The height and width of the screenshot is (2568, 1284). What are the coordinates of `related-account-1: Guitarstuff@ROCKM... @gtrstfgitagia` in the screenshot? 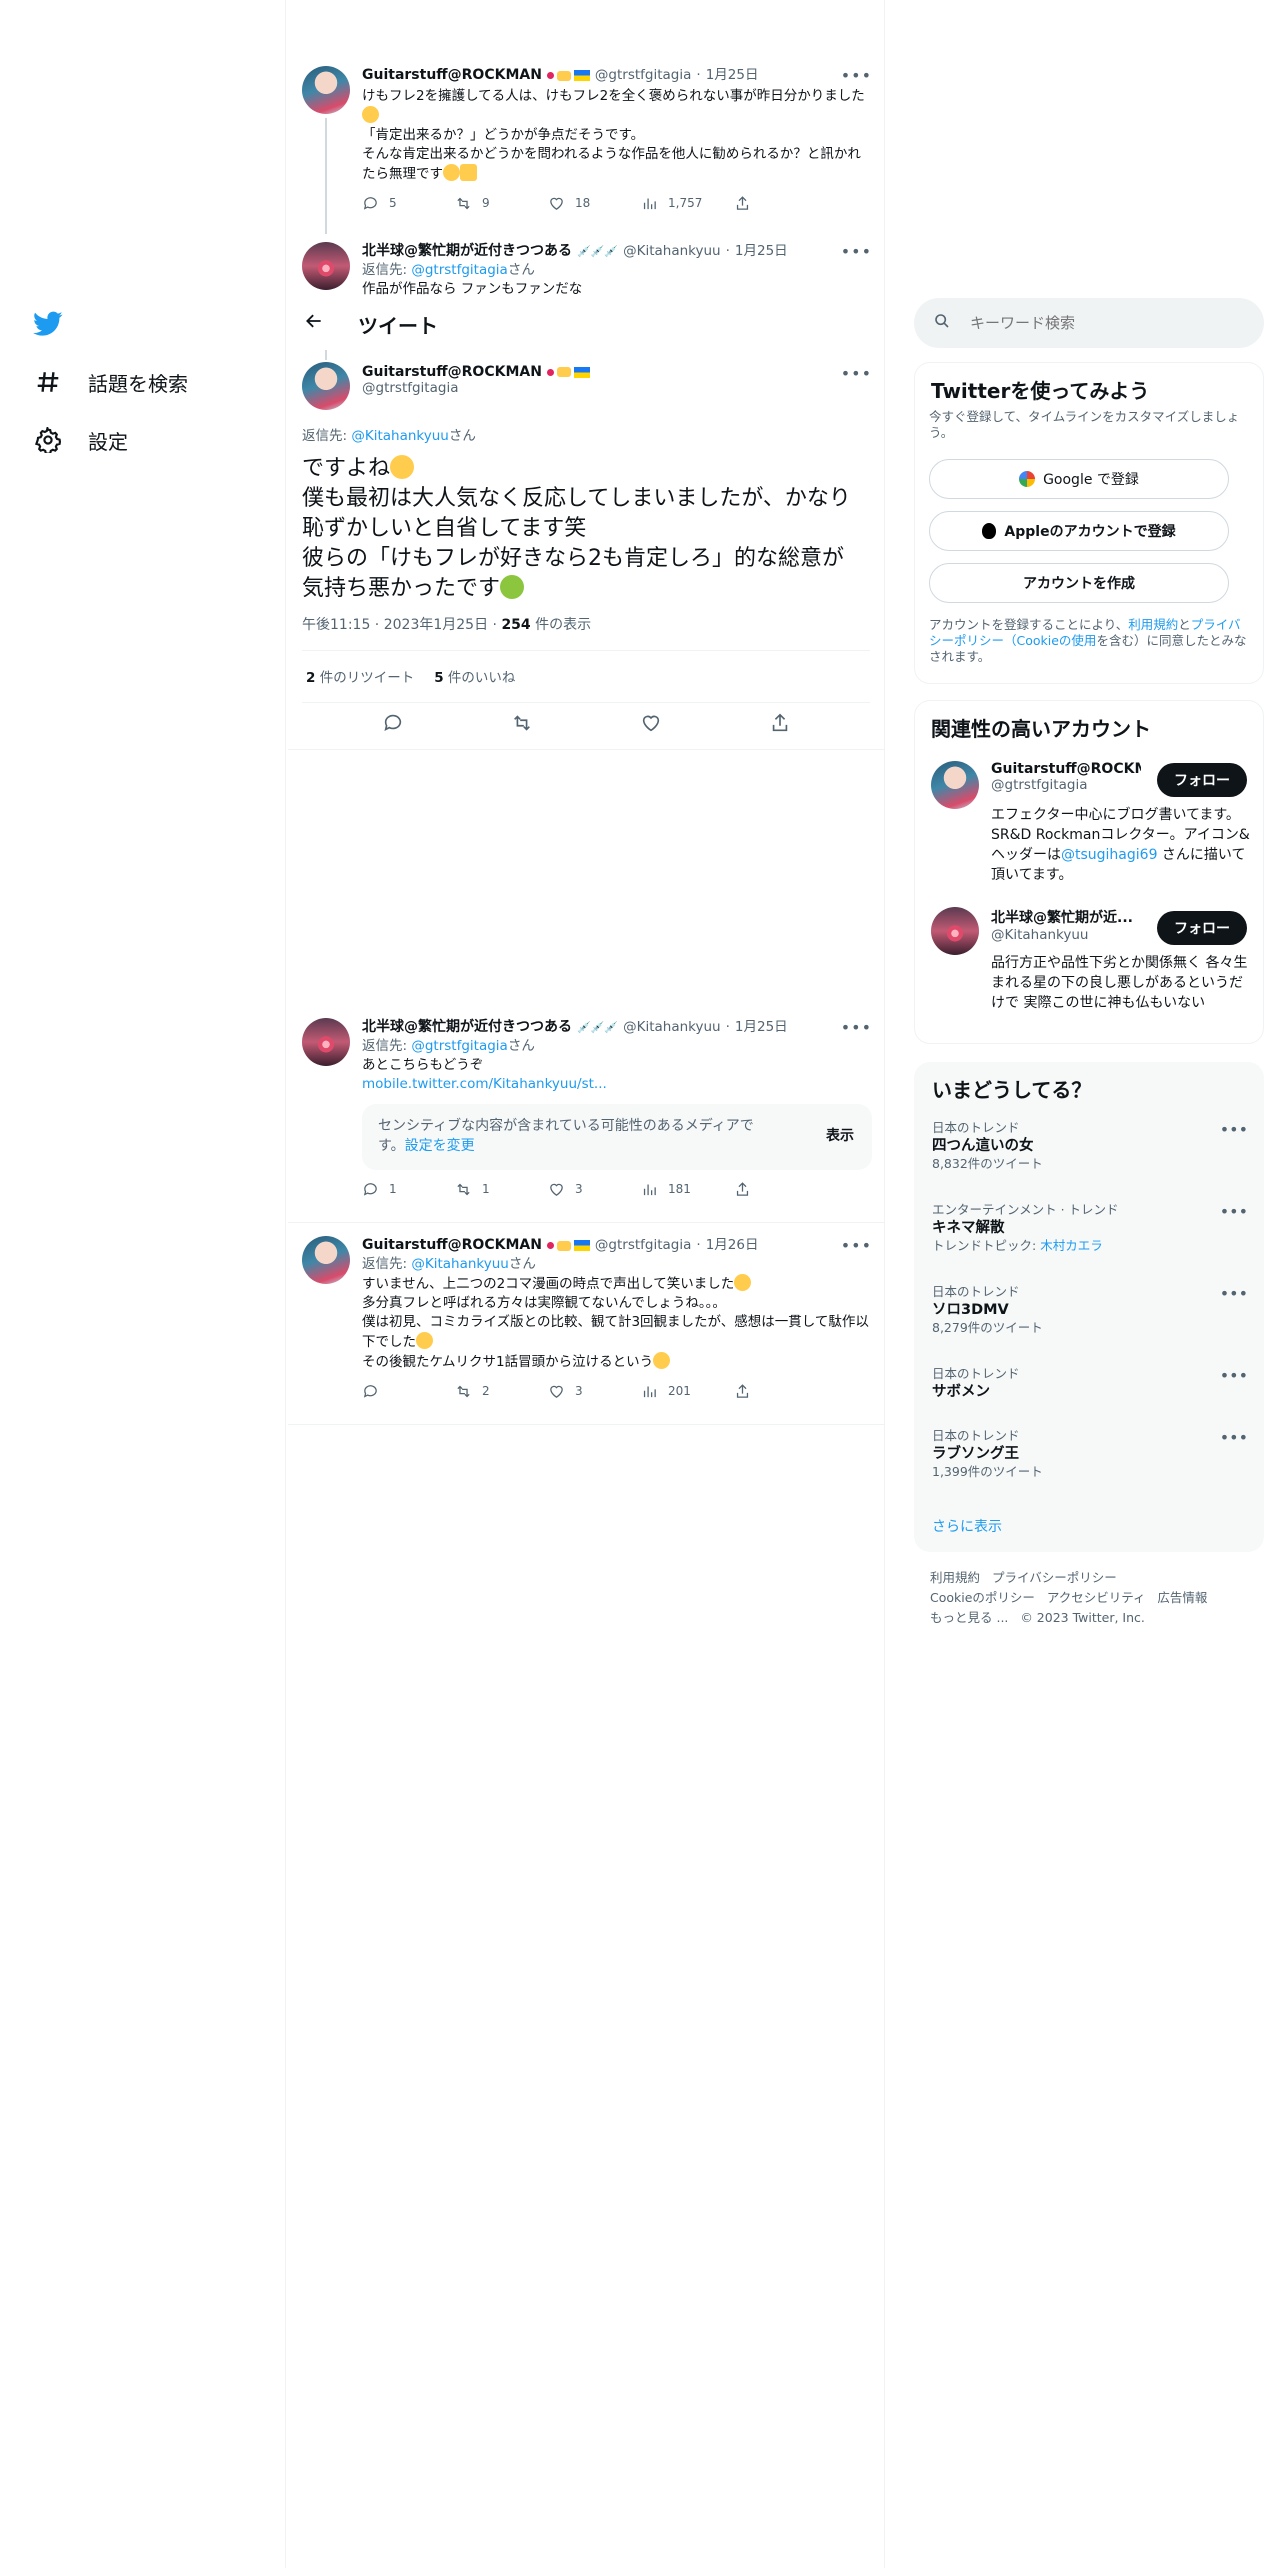 It's located at (1066, 777).